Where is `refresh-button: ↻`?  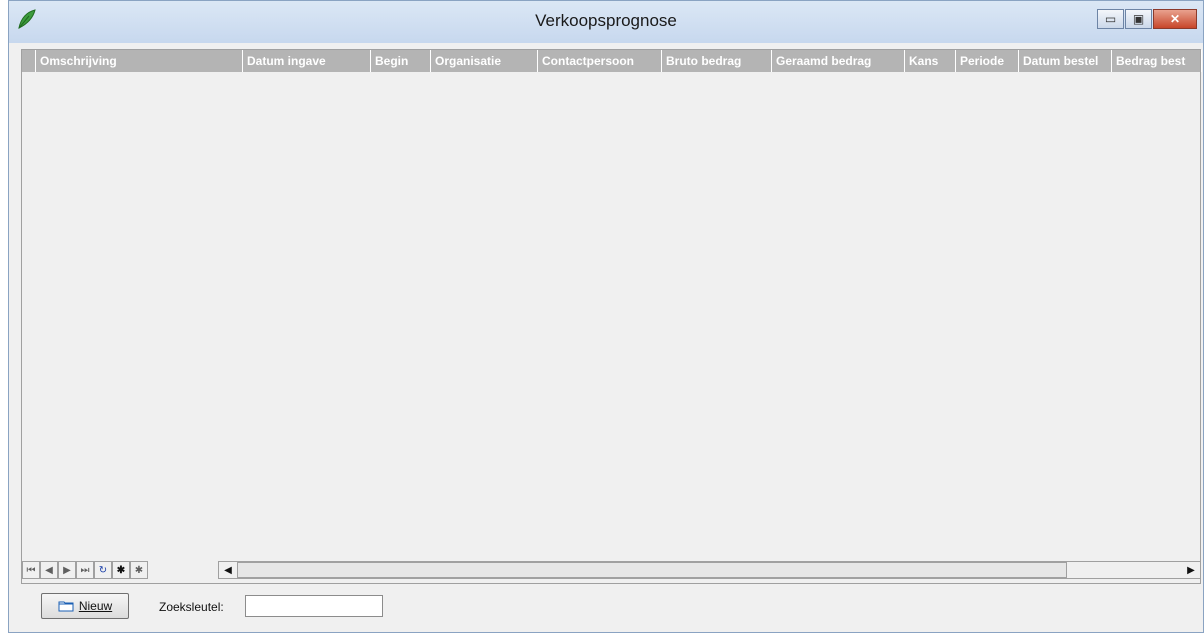 refresh-button: ↻ is located at coordinates (103, 570).